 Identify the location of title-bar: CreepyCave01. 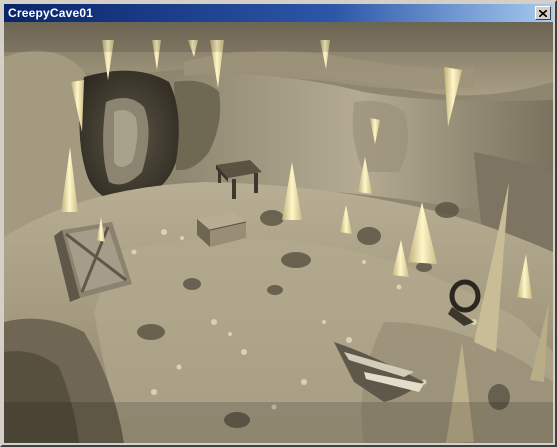
(278, 13).